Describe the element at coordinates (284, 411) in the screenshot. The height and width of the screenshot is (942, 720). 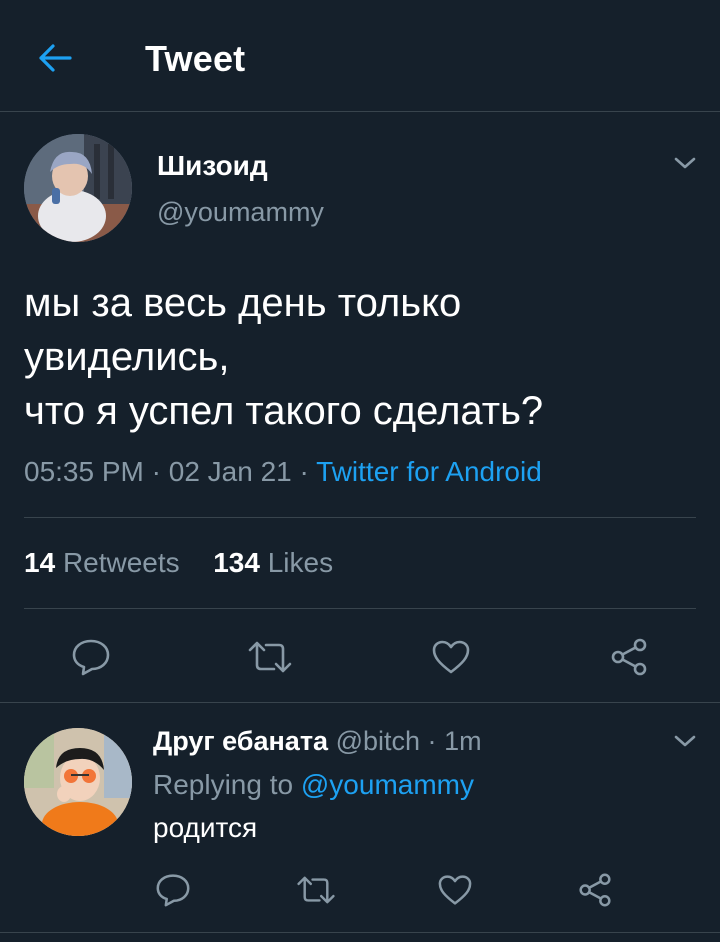
I see `tweet-text-line: что я успел такого сделать?` at that location.